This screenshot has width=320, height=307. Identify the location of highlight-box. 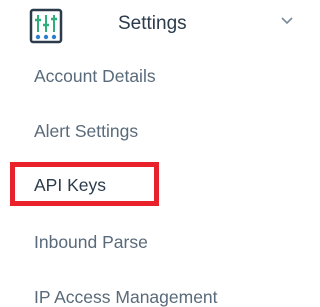
(84, 184).